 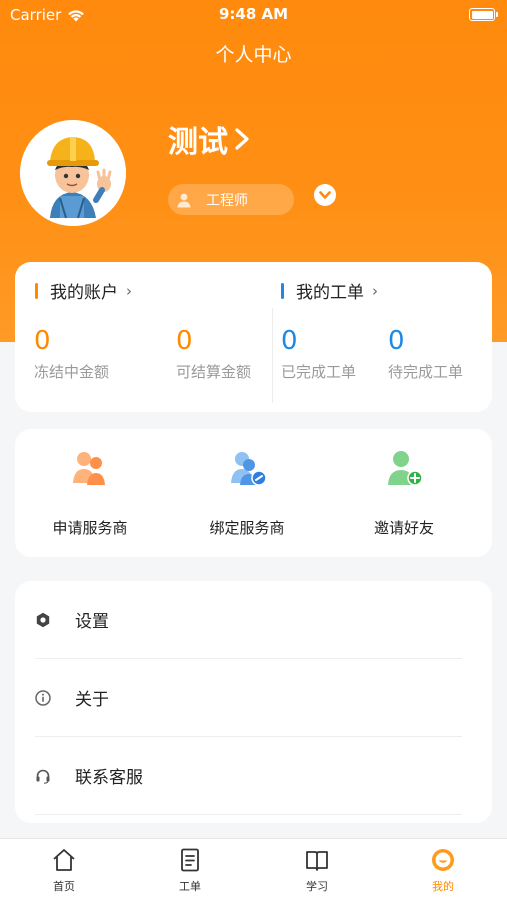 I want to click on tab-mine: 我的, so click(x=443, y=870).